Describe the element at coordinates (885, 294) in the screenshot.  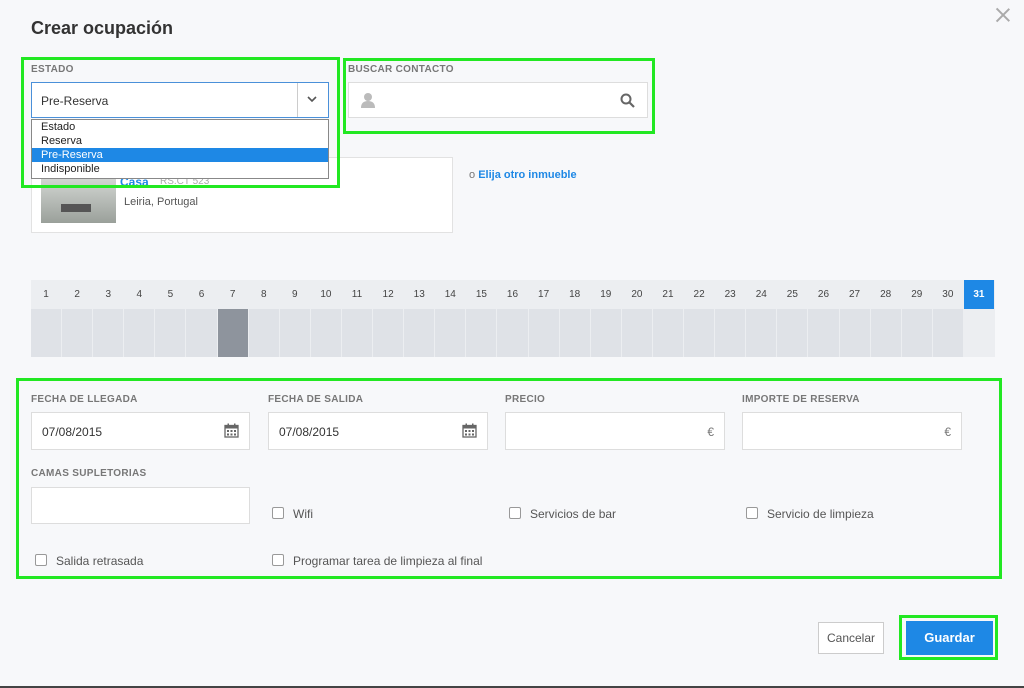
I see `calendar-day-number: 28` at that location.